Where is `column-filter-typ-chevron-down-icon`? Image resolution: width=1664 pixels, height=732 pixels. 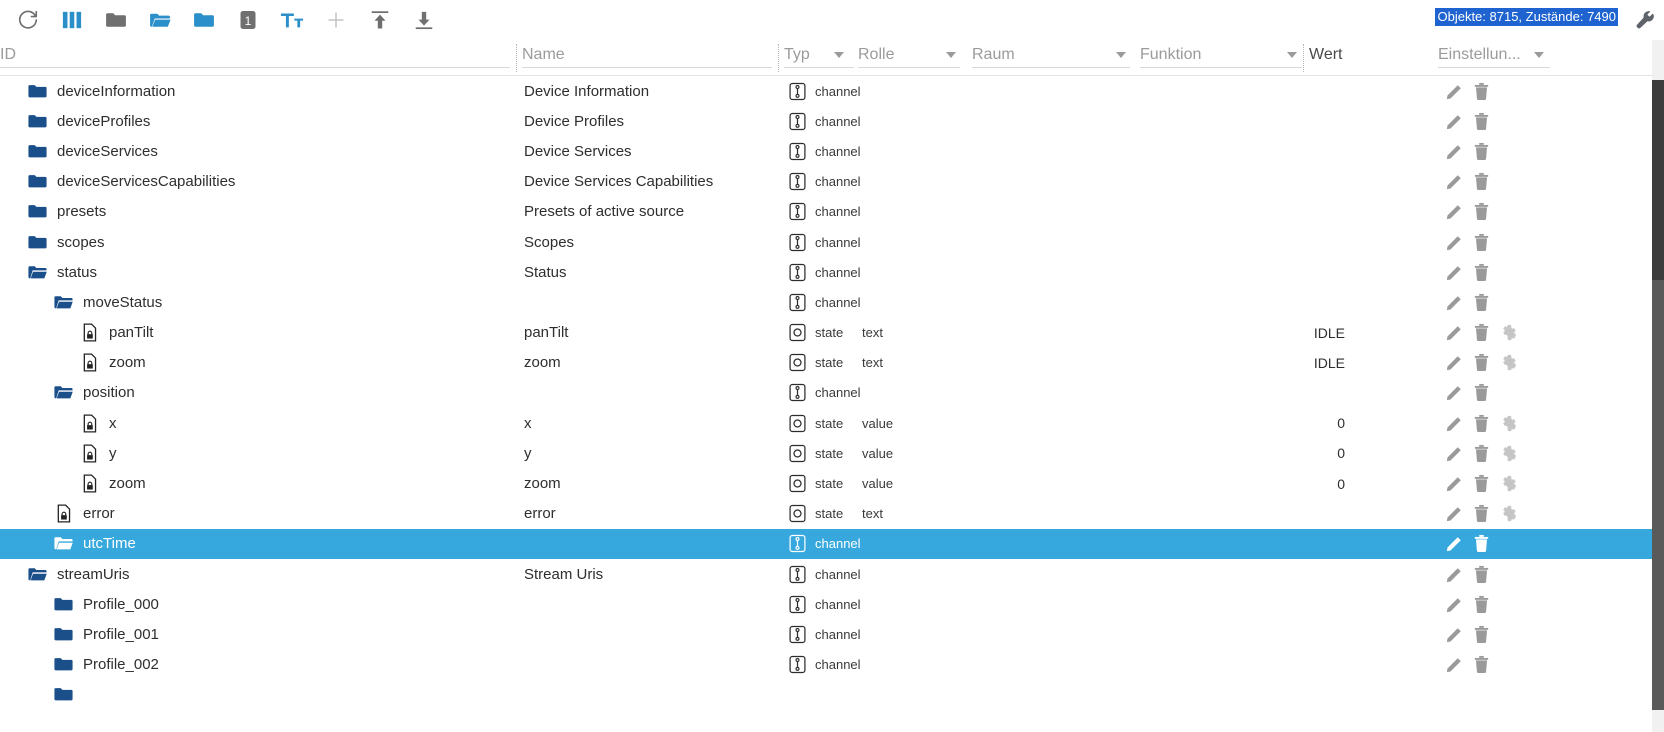 column-filter-typ-chevron-down-icon is located at coordinates (839, 55).